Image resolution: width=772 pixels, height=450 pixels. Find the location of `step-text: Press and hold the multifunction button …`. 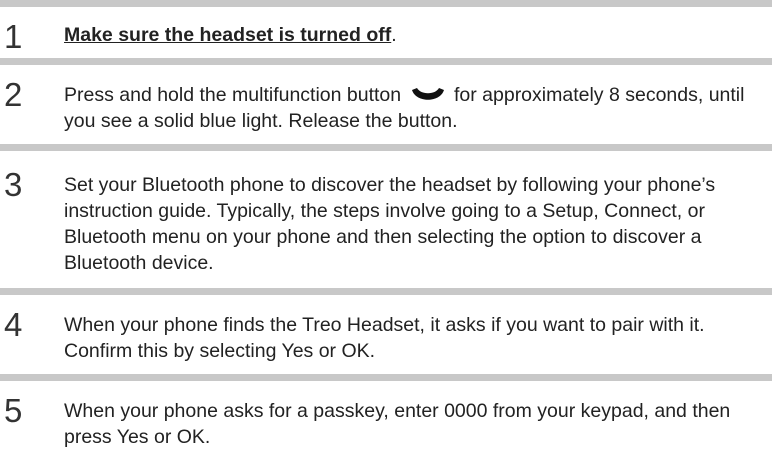

step-text: Press and hold the multifunction button … is located at coordinates (409, 108).